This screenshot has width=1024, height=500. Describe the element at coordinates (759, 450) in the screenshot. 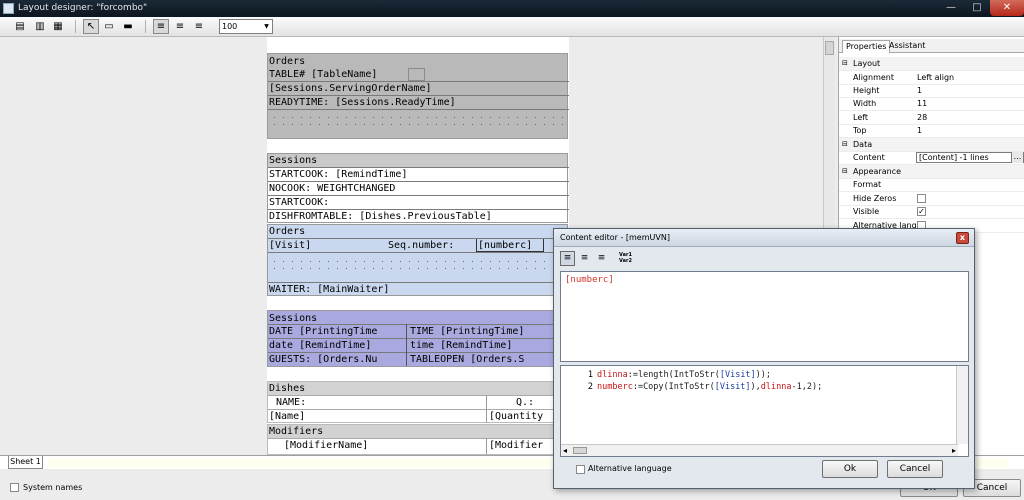

I see `editor-horizontal-scrollbar: ◂ ▸` at that location.